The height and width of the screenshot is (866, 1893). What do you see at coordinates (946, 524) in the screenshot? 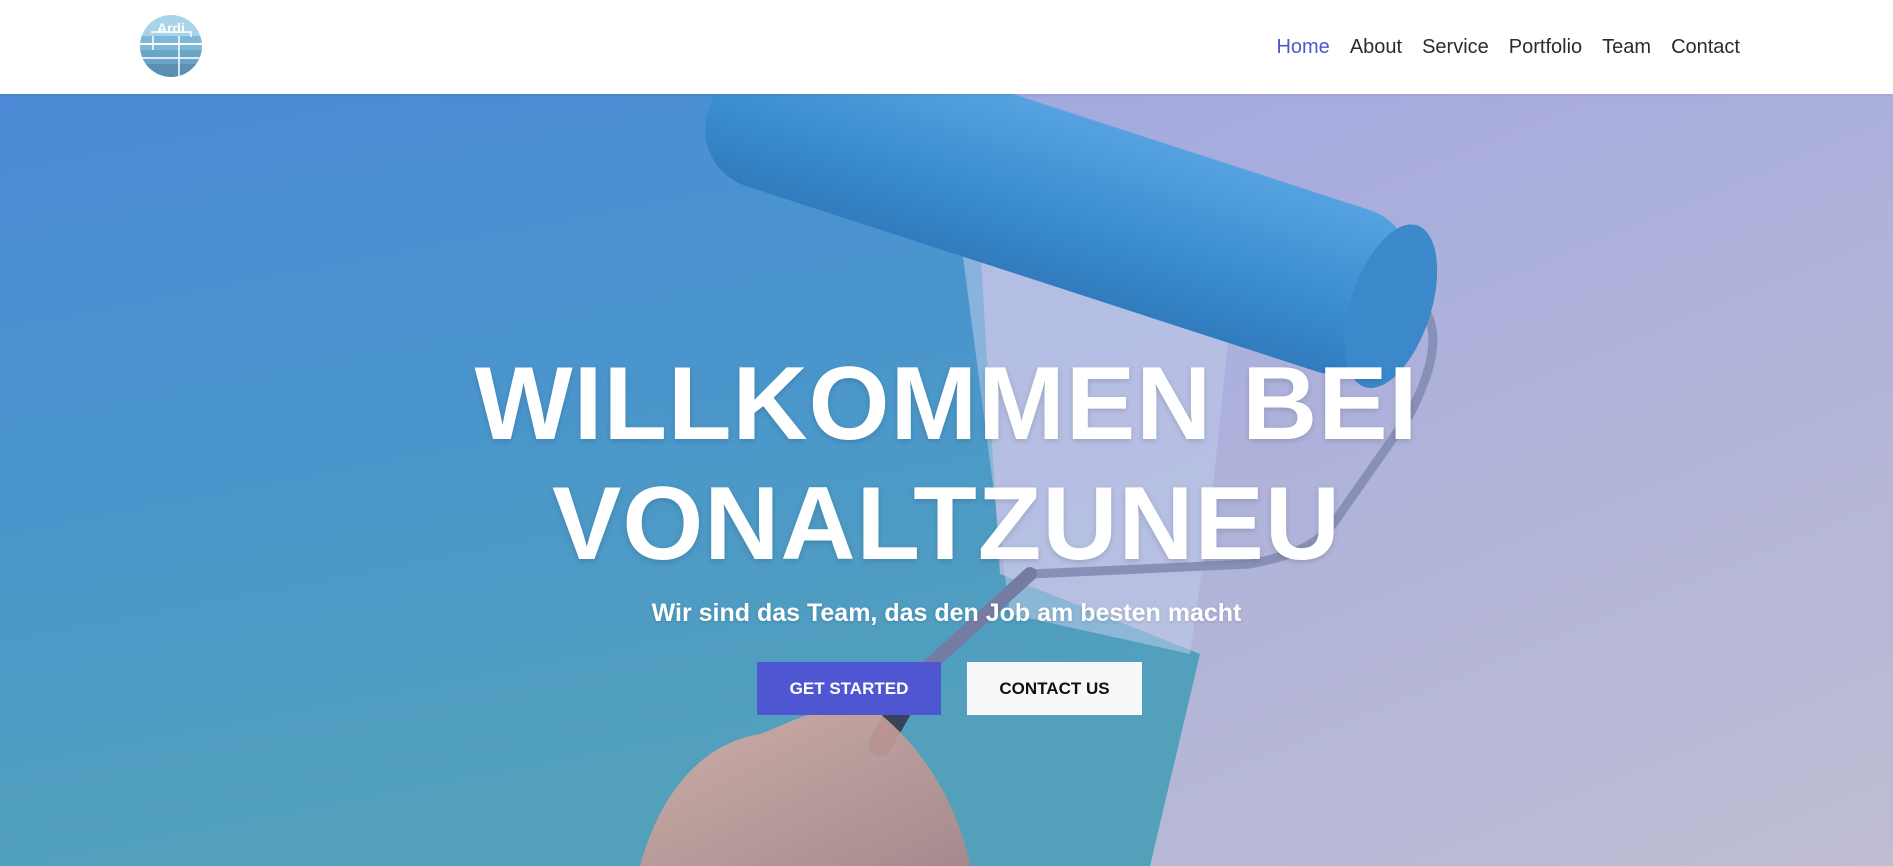
I see `hero-title-line2: VONALTZUNEU` at bounding box center [946, 524].